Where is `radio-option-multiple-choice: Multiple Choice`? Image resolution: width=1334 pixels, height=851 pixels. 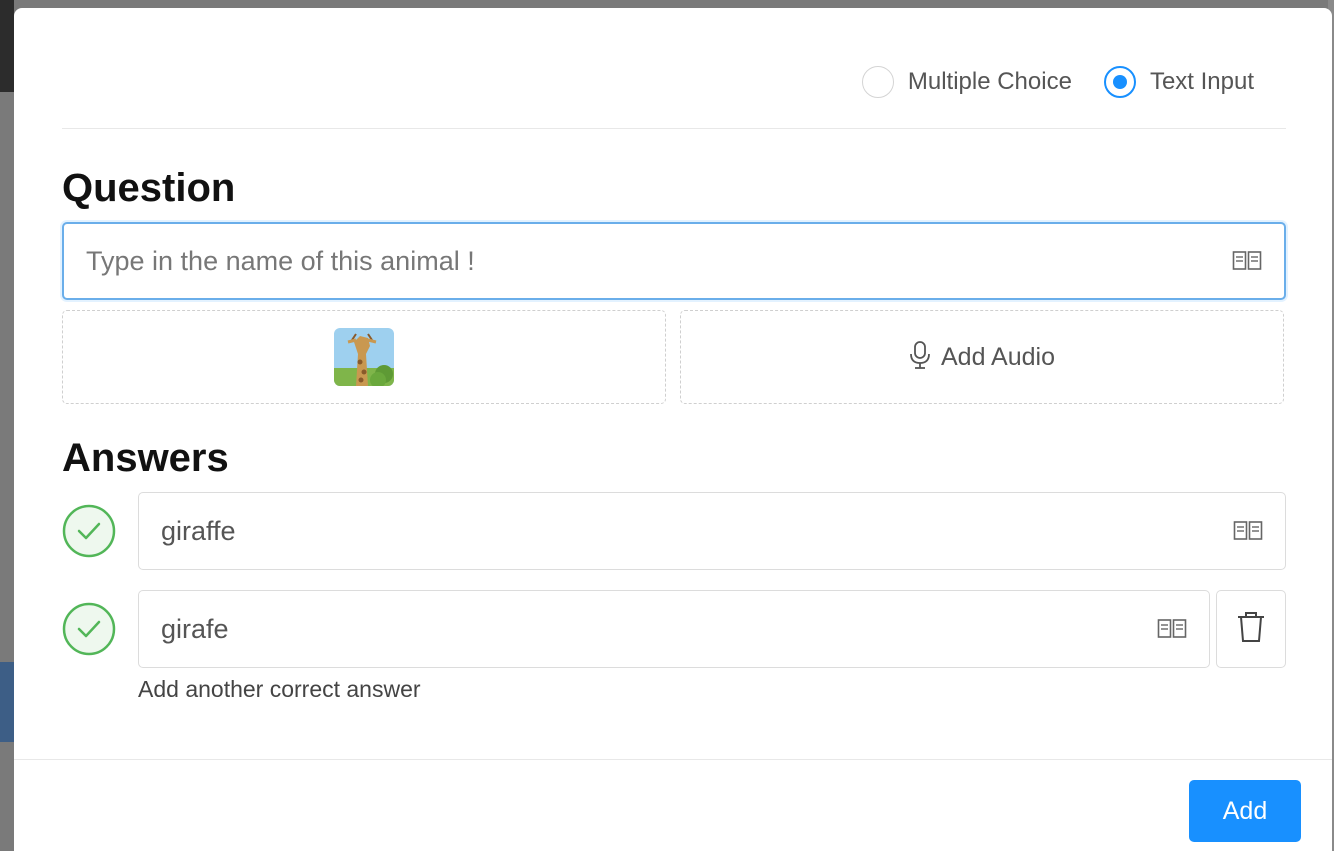
radio-option-multiple-choice: Multiple Choice is located at coordinates (966, 82).